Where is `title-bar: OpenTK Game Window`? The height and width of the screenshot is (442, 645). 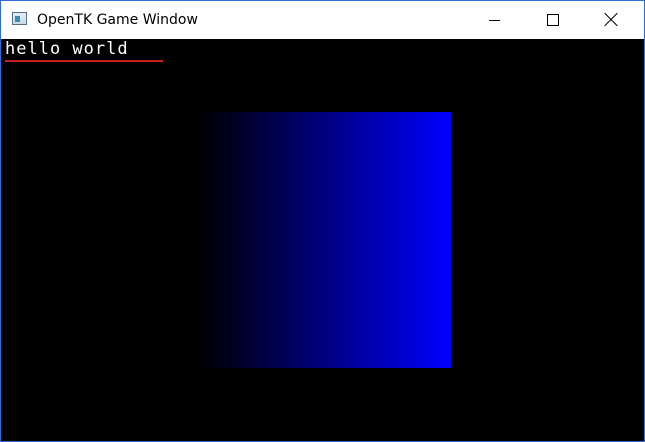
title-bar: OpenTK Game Window is located at coordinates (322, 20).